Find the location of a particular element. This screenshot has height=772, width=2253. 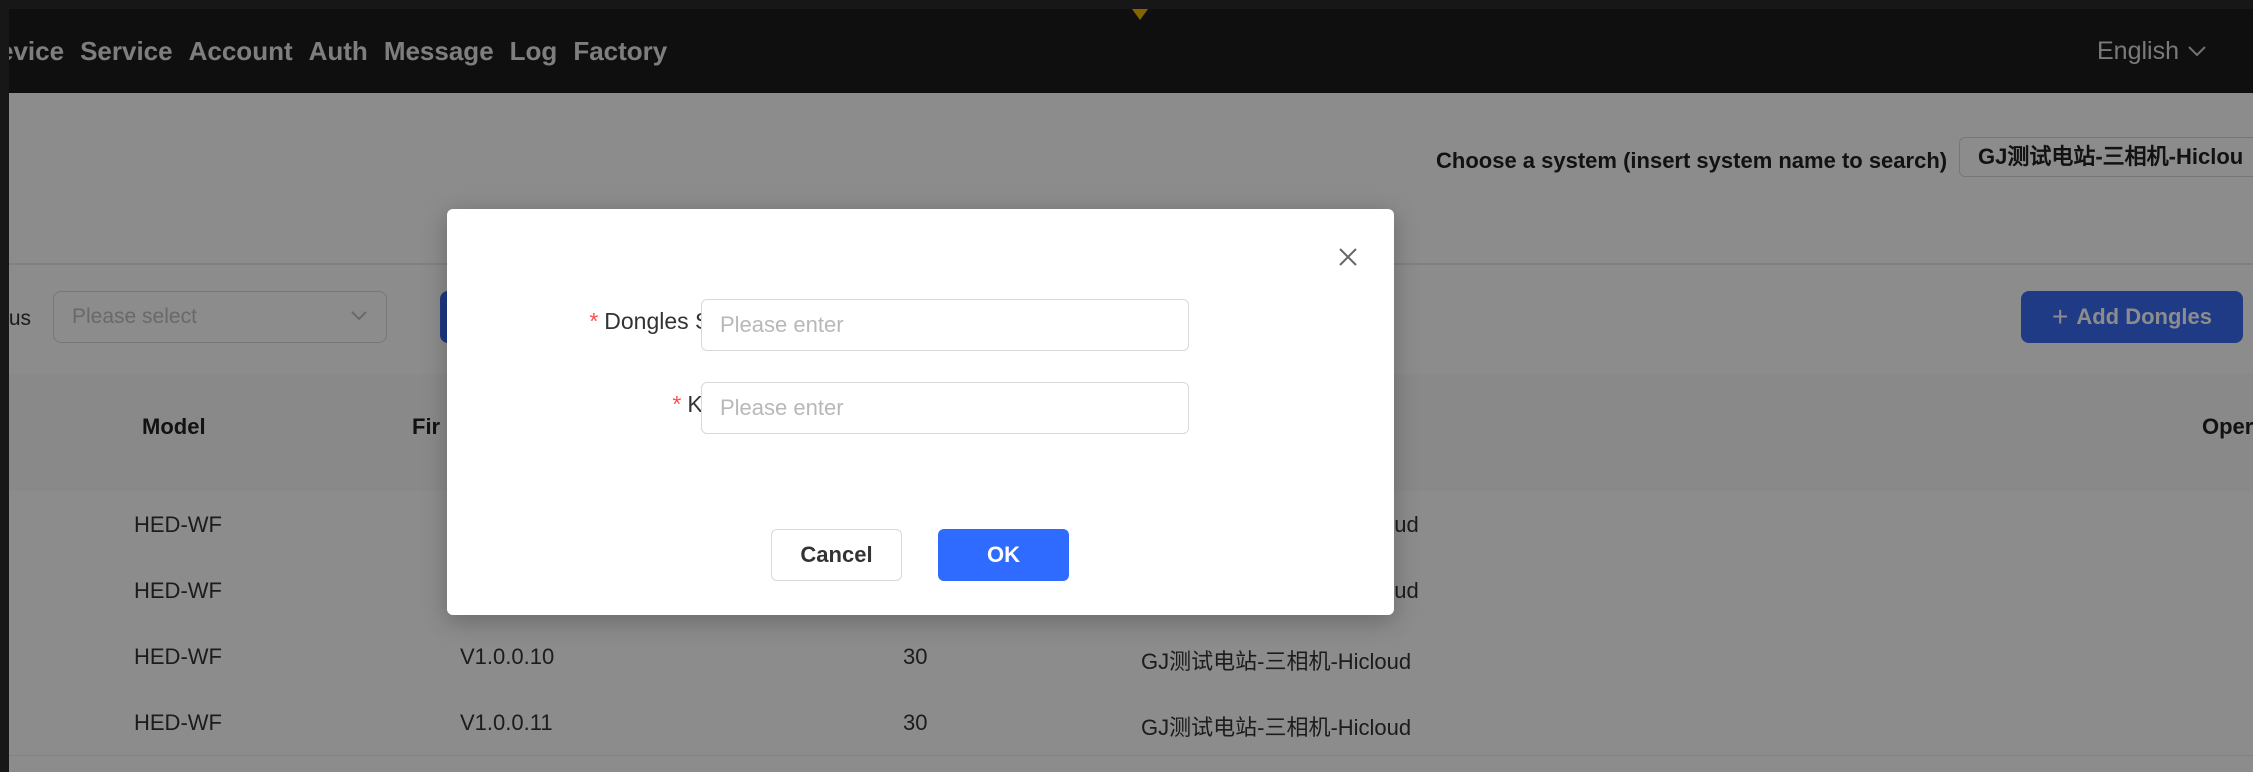

dongles-sn-input is located at coordinates (945, 325).